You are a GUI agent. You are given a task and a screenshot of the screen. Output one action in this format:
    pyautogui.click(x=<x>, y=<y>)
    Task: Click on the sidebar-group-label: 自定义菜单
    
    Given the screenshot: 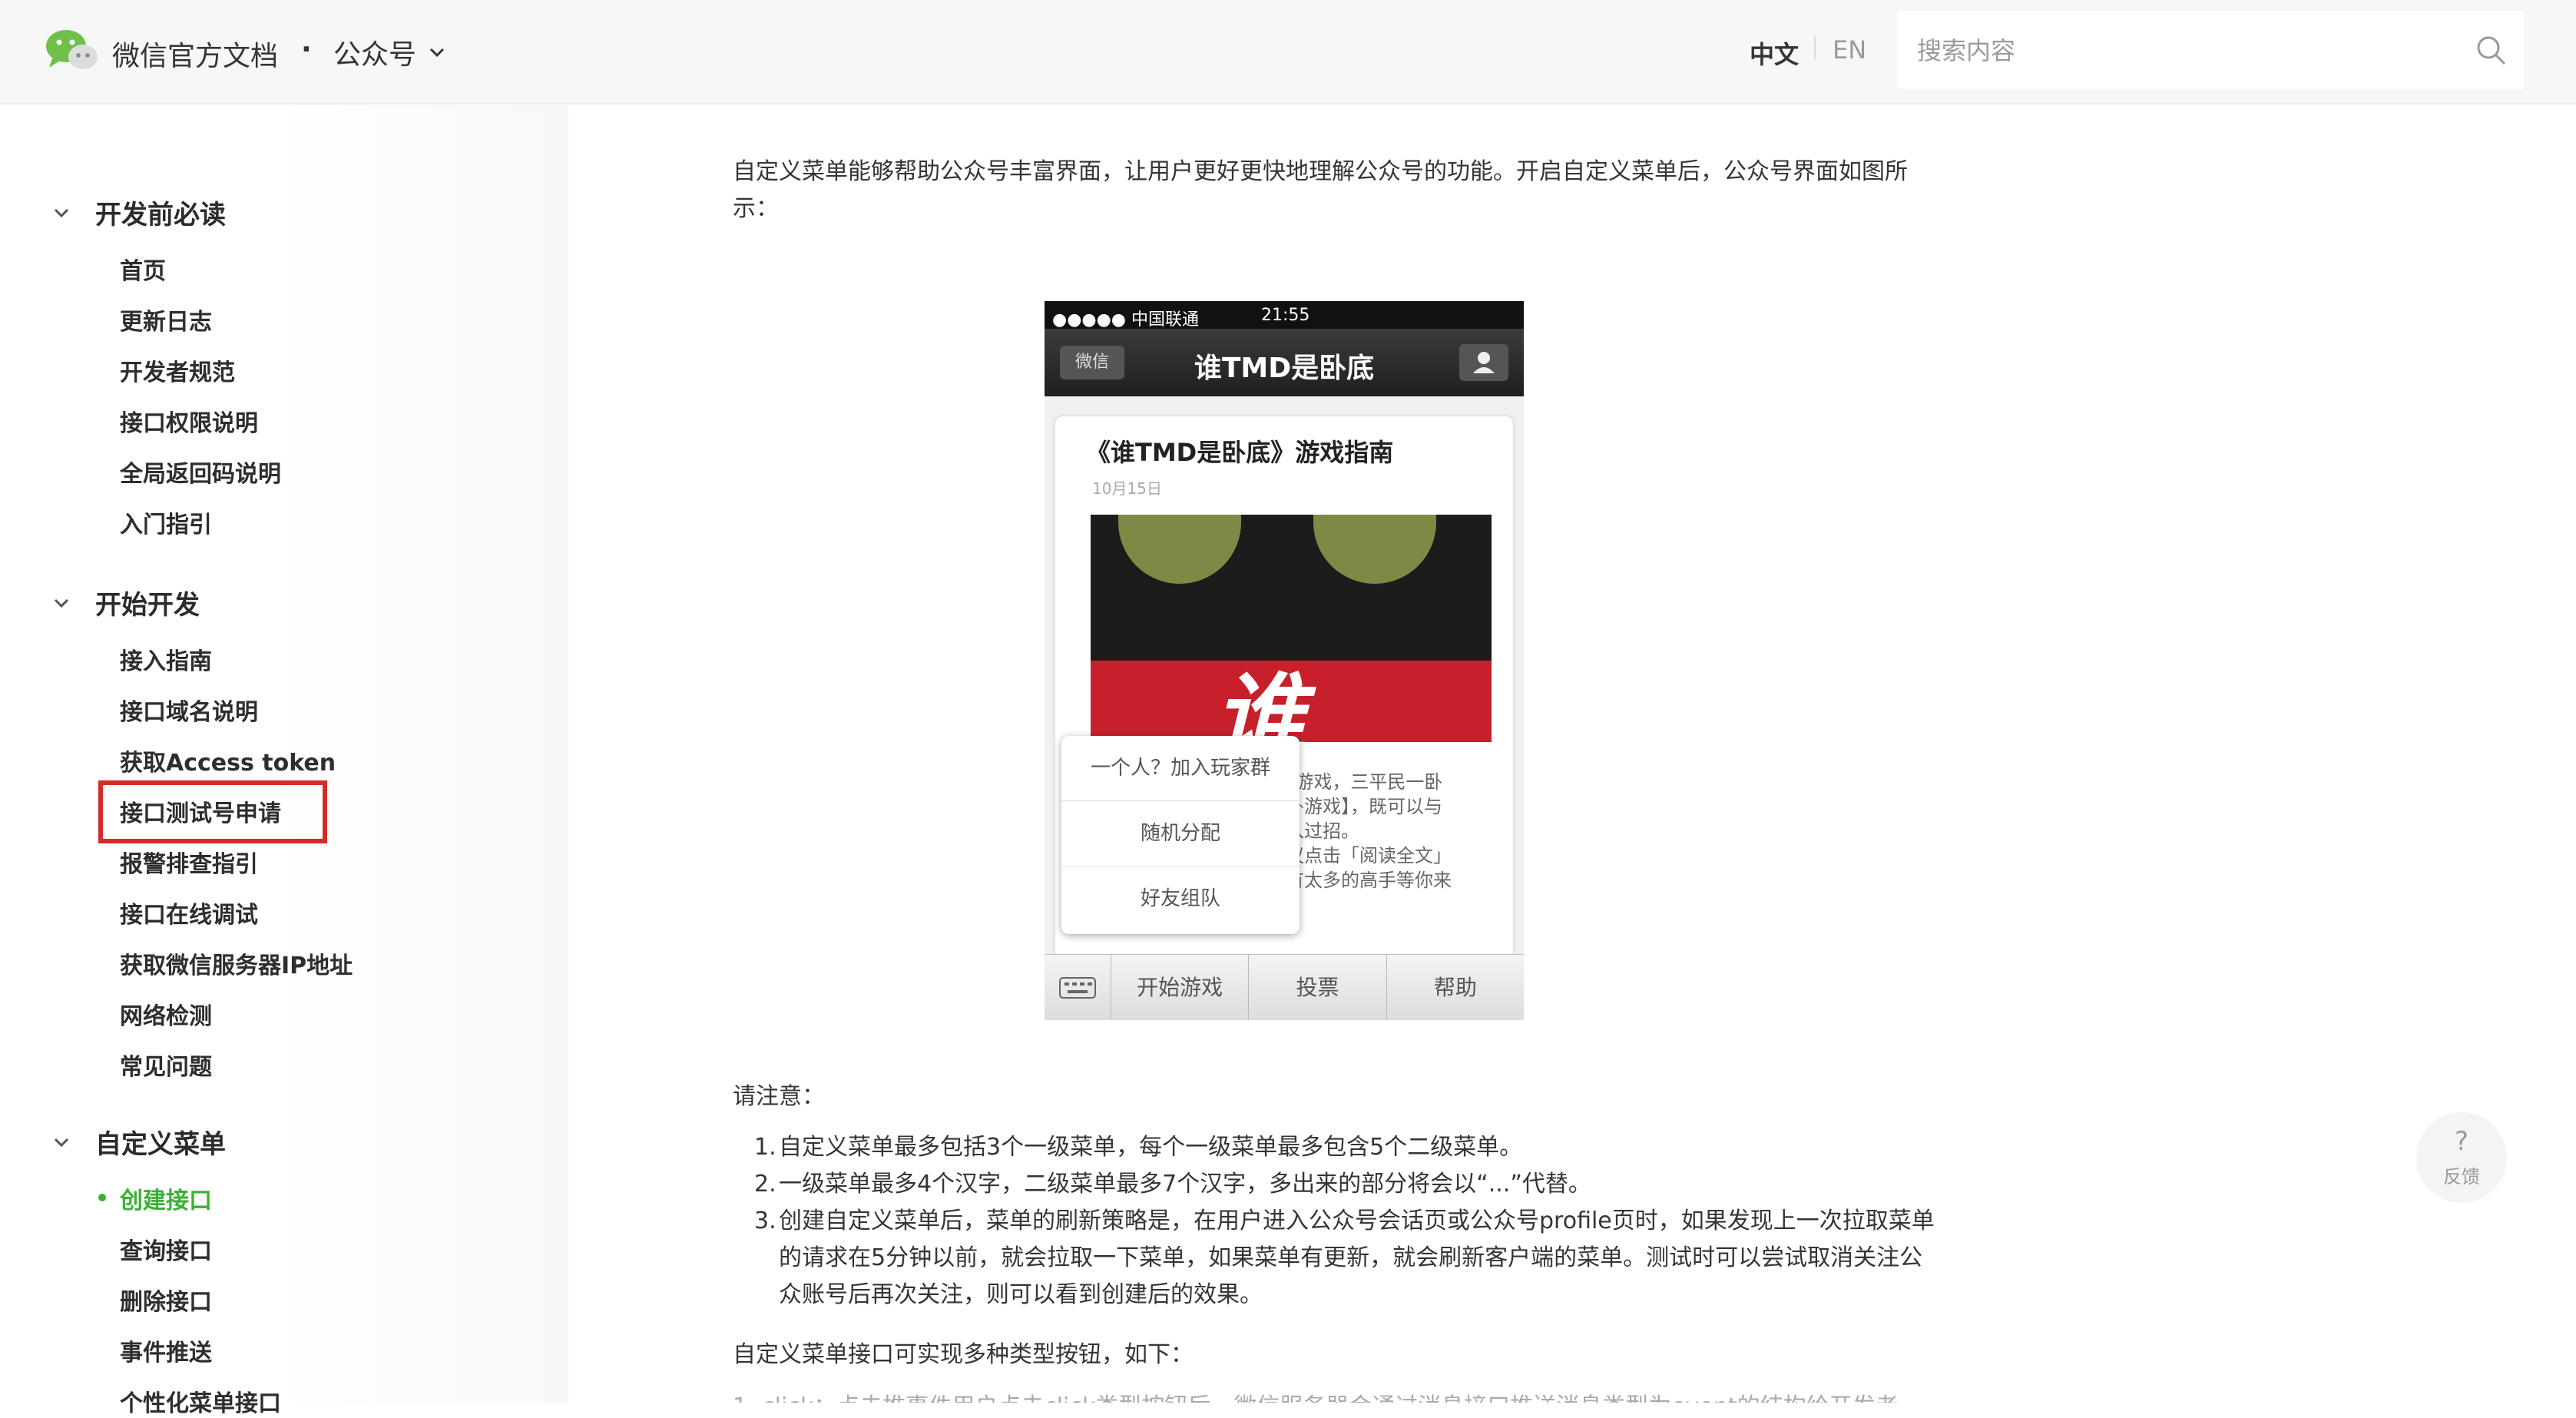 What is the action you would take?
    pyautogui.click(x=160, y=1144)
    